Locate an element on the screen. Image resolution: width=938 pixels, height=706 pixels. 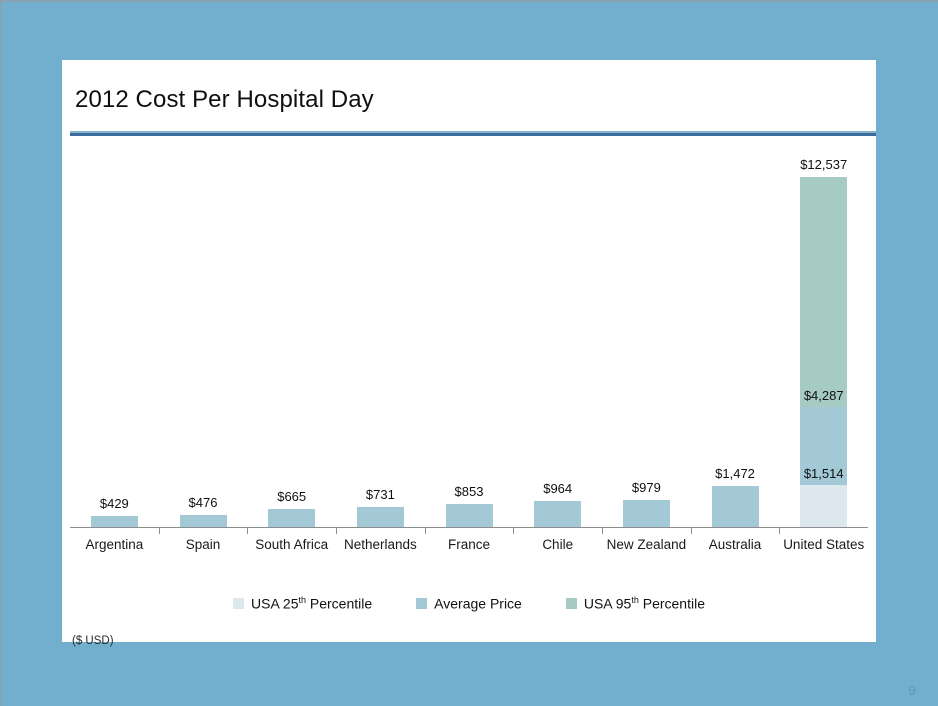
category-australia: Australia is located at coordinates (735, 547).